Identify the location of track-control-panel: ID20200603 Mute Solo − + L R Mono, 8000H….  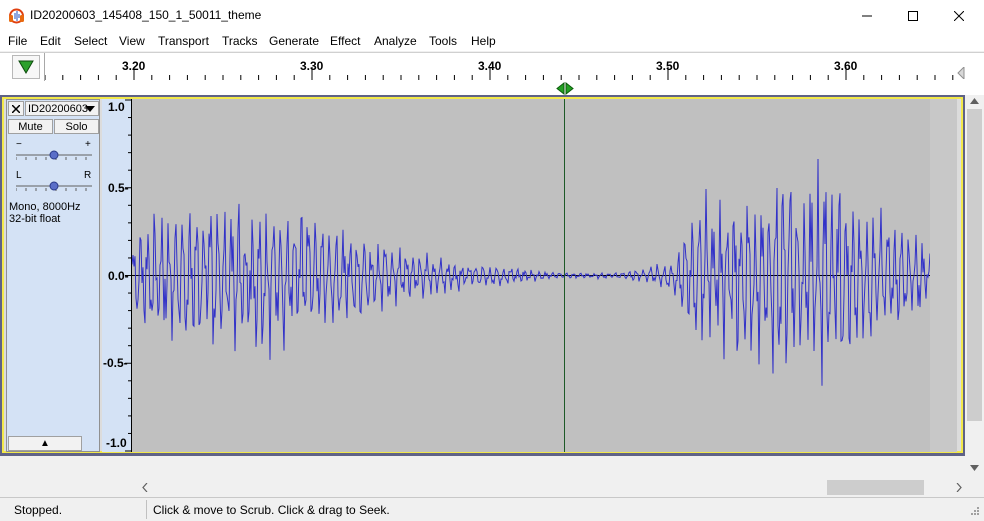
(53, 275).